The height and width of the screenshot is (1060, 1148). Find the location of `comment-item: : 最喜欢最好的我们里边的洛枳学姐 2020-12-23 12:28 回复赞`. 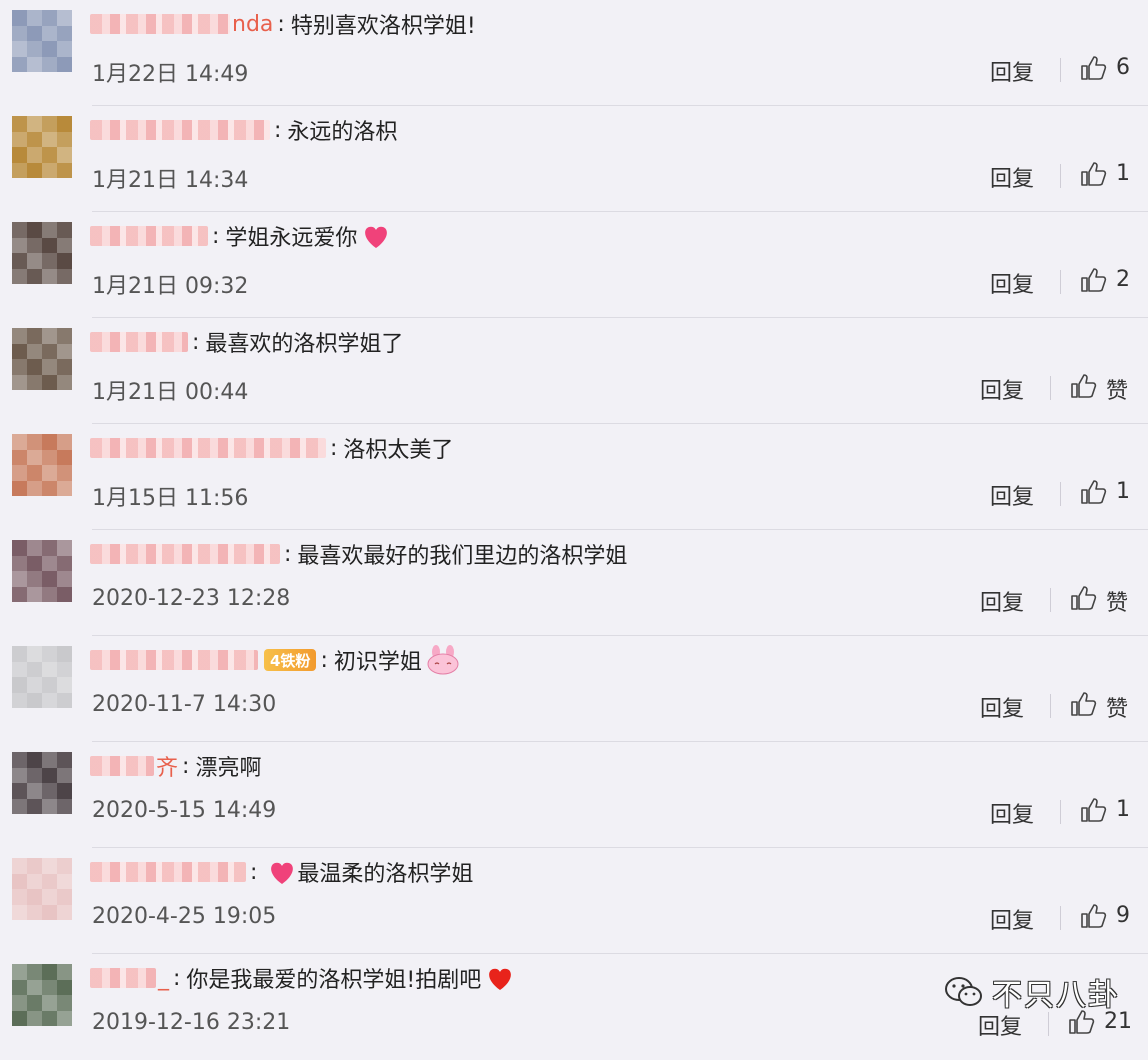

comment-item: : 最喜欢最好的我们里边的洛枳学姐 2020-12-23 12:28 回复赞 is located at coordinates (574, 583).